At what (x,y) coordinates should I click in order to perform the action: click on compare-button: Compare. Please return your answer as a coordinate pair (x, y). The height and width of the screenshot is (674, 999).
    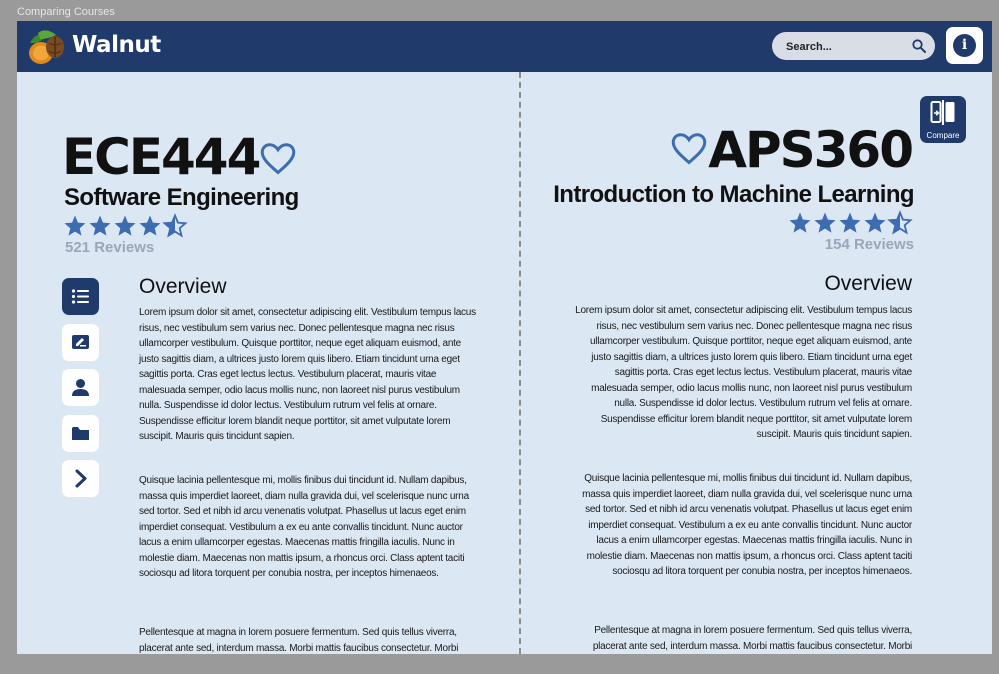
    Looking at the image, I should click on (943, 119).